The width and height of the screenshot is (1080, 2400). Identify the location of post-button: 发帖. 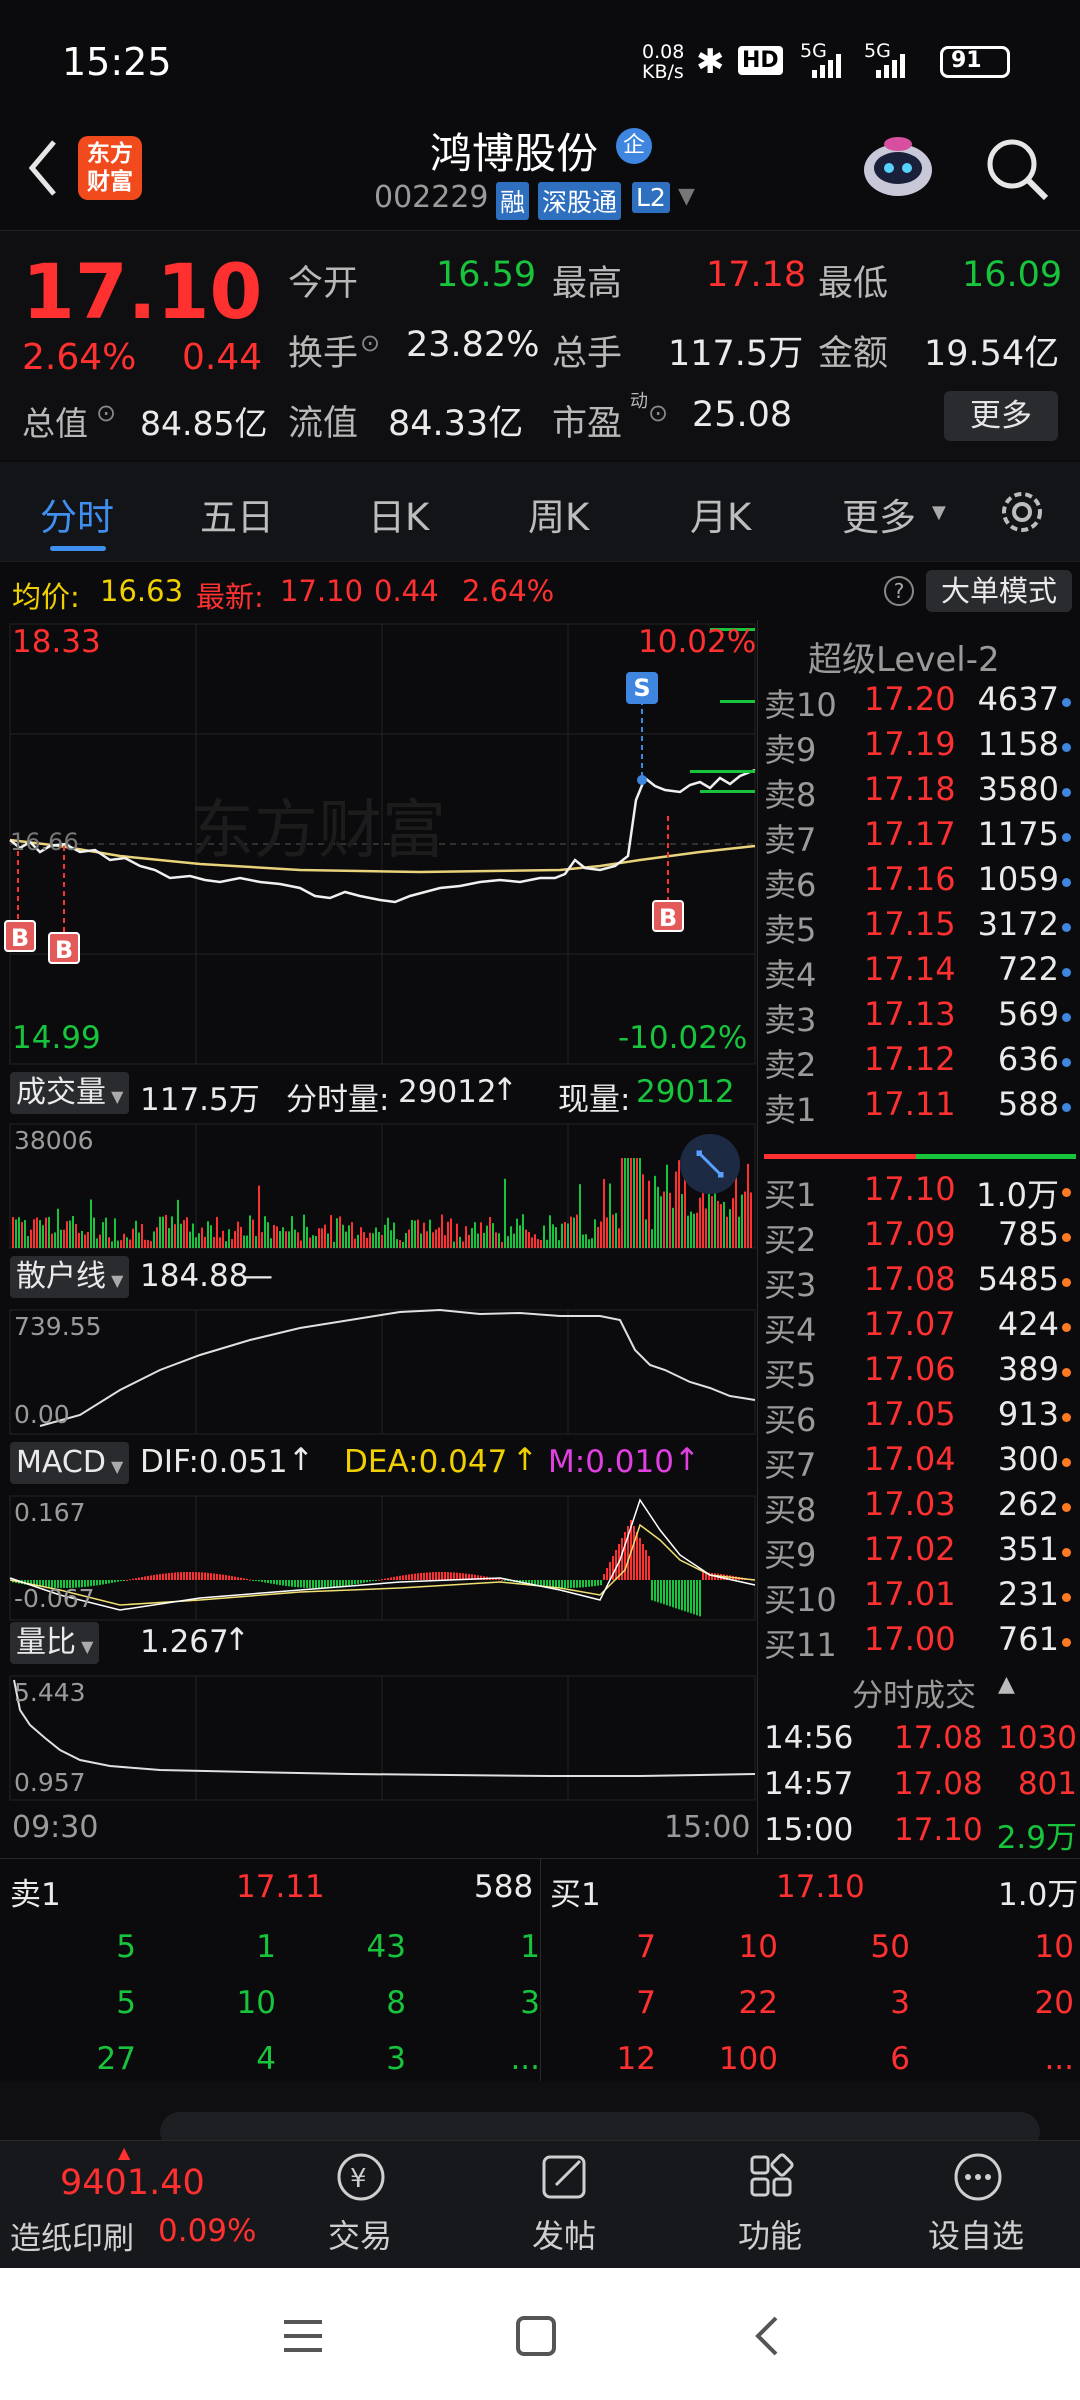
(565, 2205).